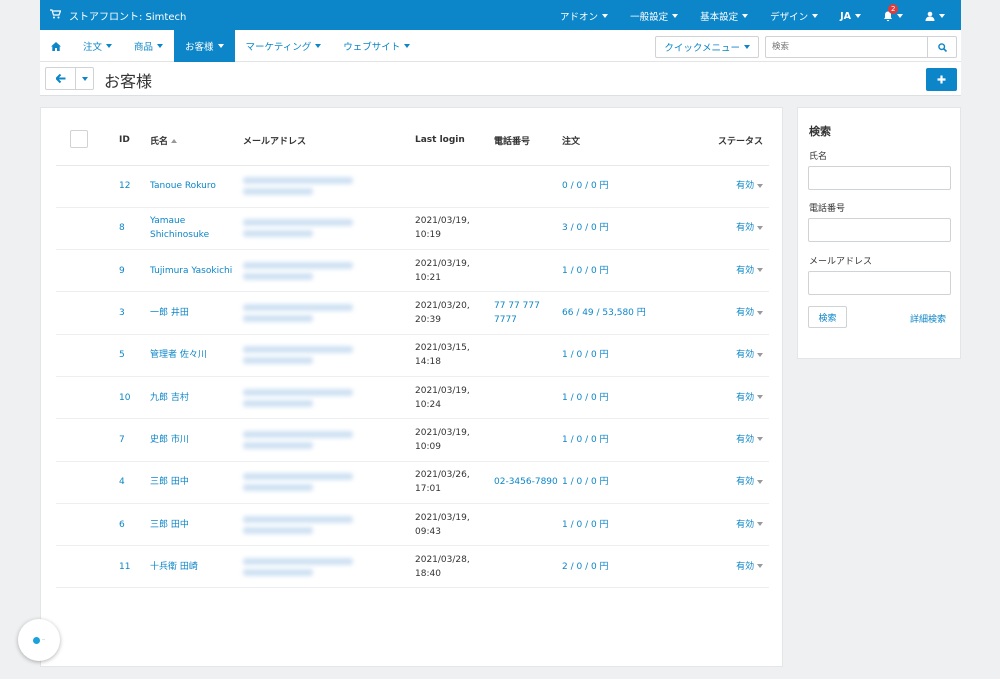  What do you see at coordinates (715, 141) in the screenshot?
I see `header-status: ステータス` at bounding box center [715, 141].